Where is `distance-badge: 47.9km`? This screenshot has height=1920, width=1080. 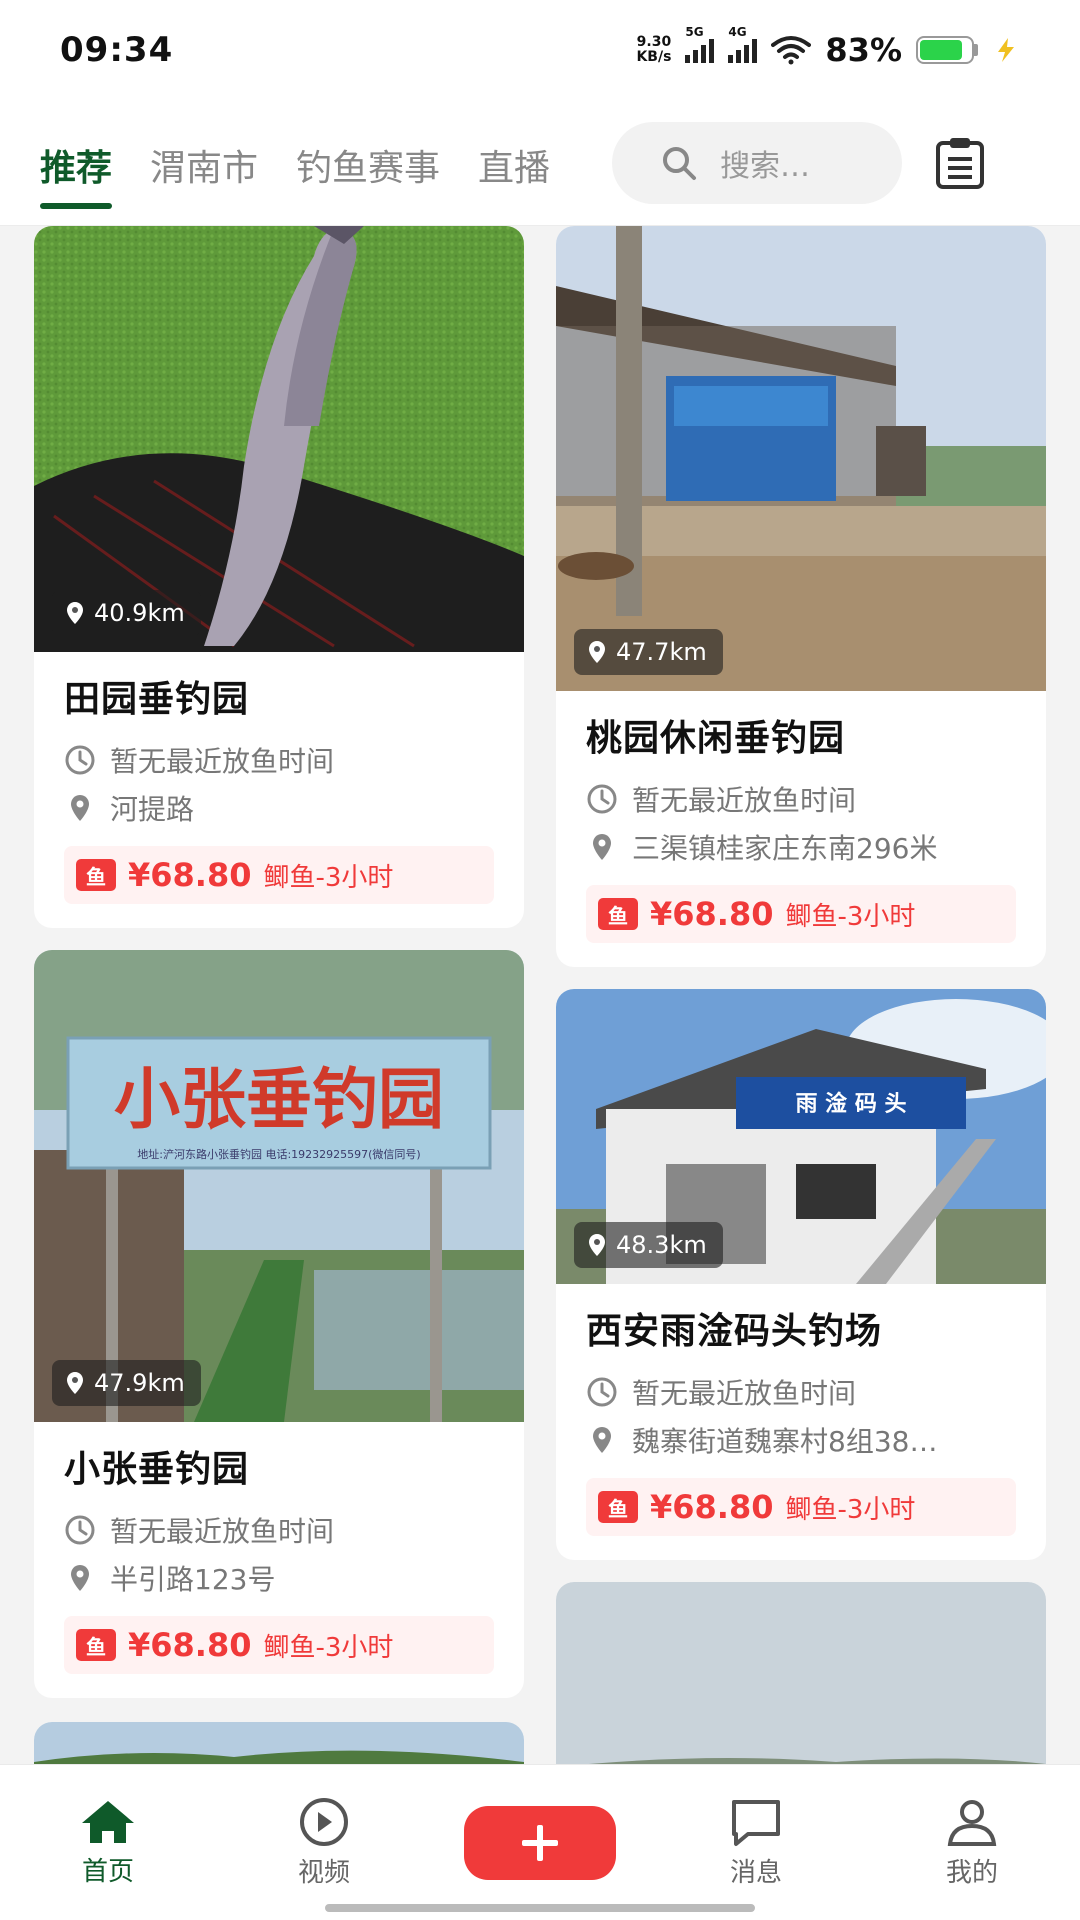 distance-badge: 47.9km is located at coordinates (126, 1383).